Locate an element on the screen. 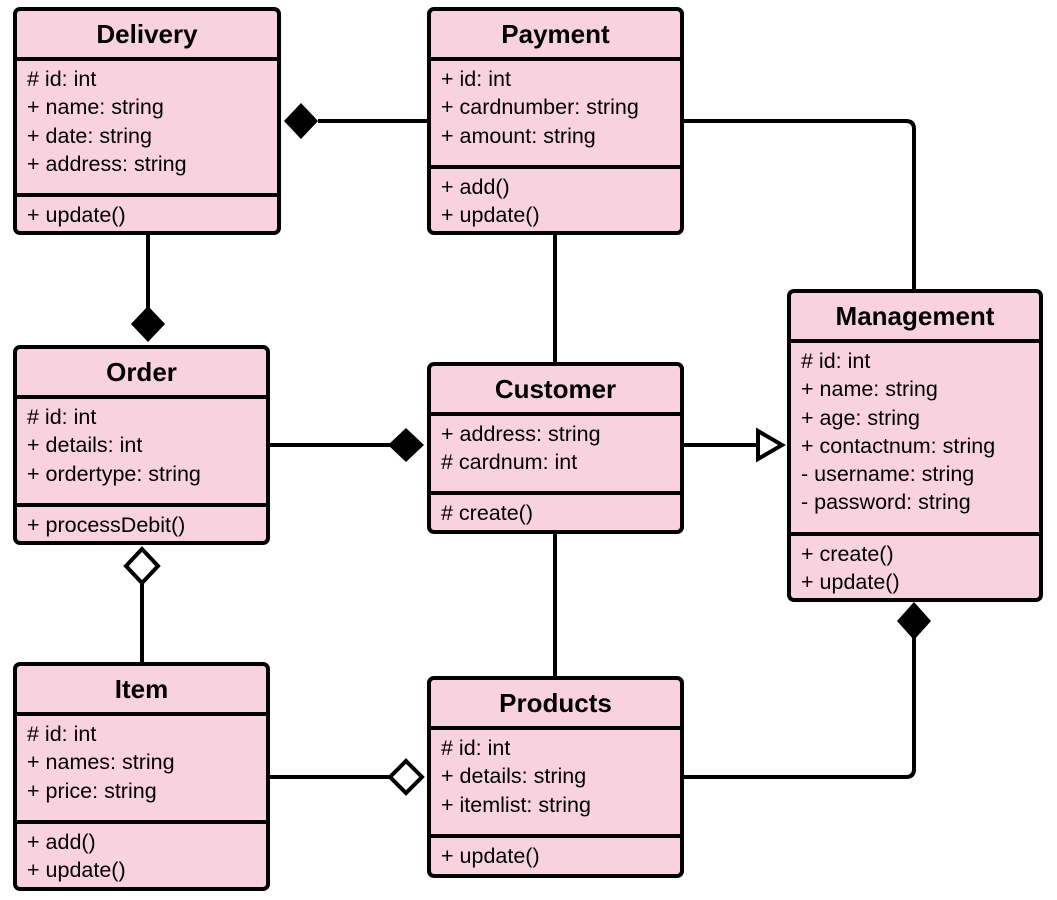  class-name: Order is located at coordinates (141, 374).